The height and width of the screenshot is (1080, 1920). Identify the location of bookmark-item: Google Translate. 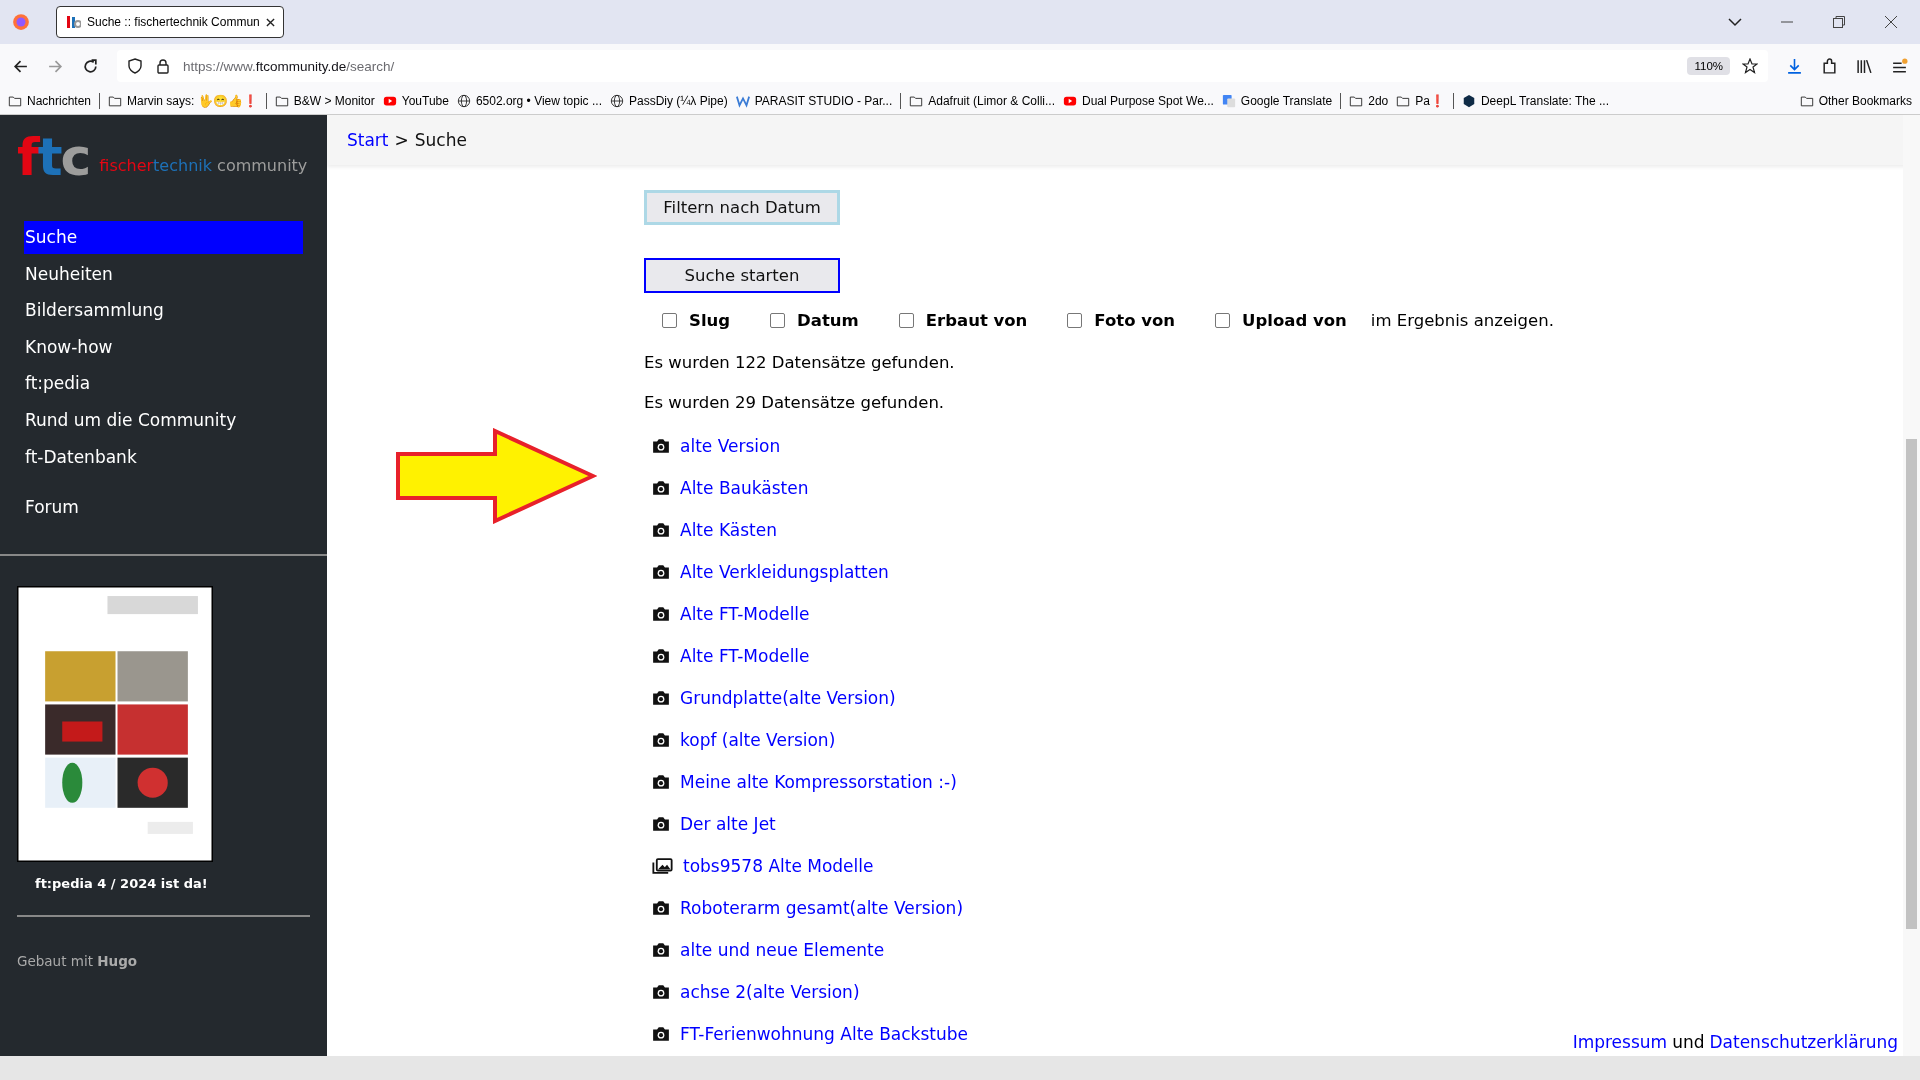
(1277, 101).